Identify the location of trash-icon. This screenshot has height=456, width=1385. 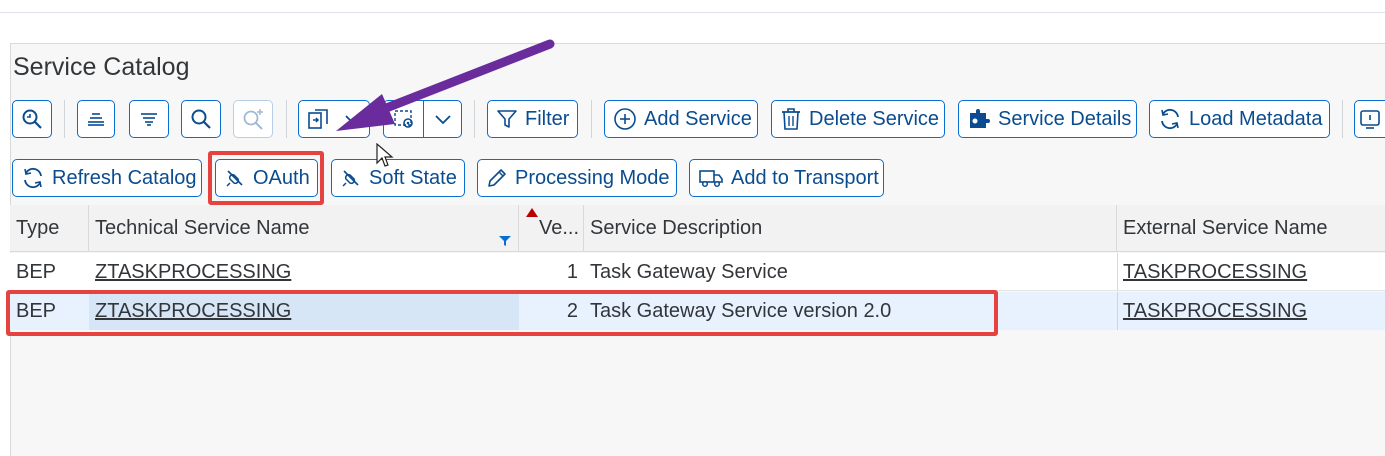
(791, 119).